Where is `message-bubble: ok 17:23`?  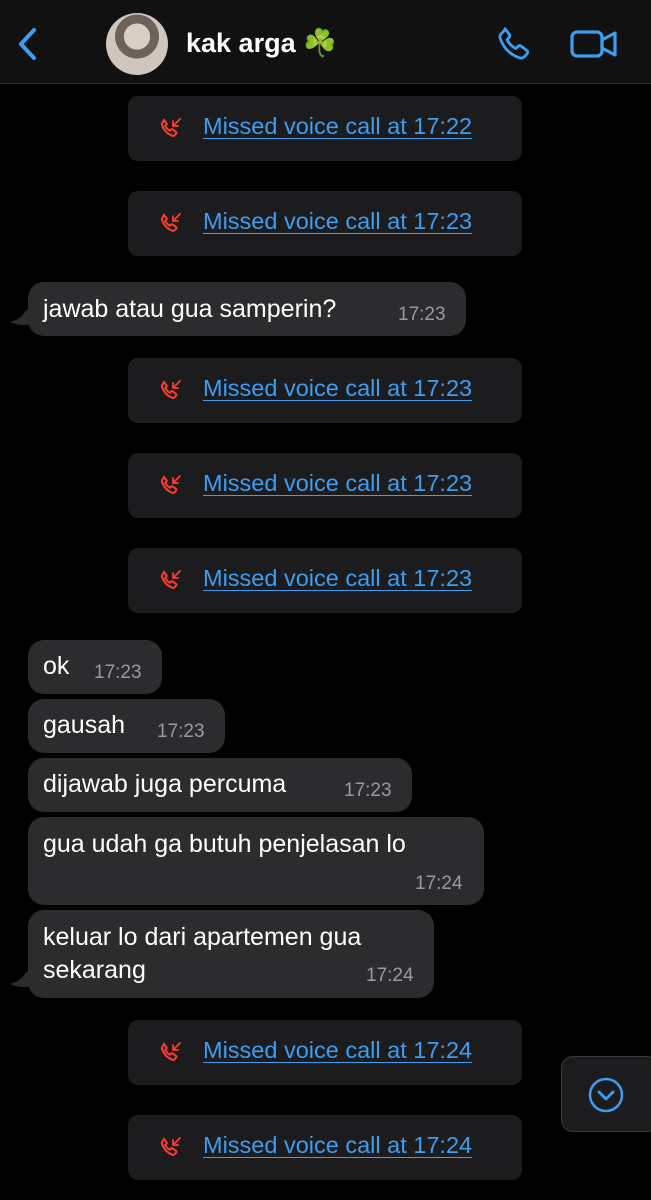
message-bubble: ok 17:23 is located at coordinates (95, 667).